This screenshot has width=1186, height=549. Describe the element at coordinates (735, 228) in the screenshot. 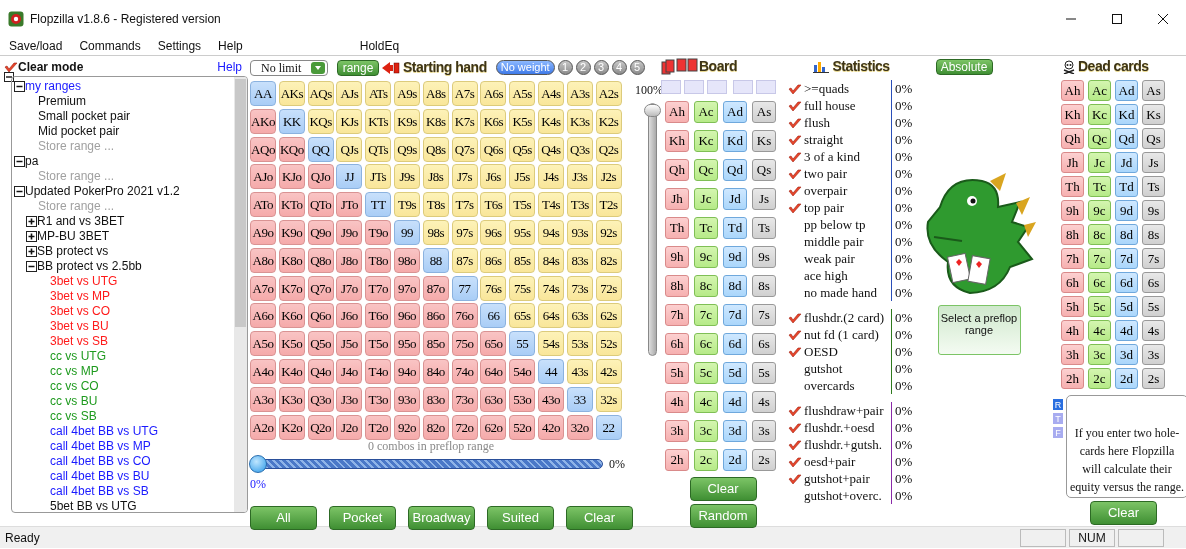

I see `card-button: Td` at that location.